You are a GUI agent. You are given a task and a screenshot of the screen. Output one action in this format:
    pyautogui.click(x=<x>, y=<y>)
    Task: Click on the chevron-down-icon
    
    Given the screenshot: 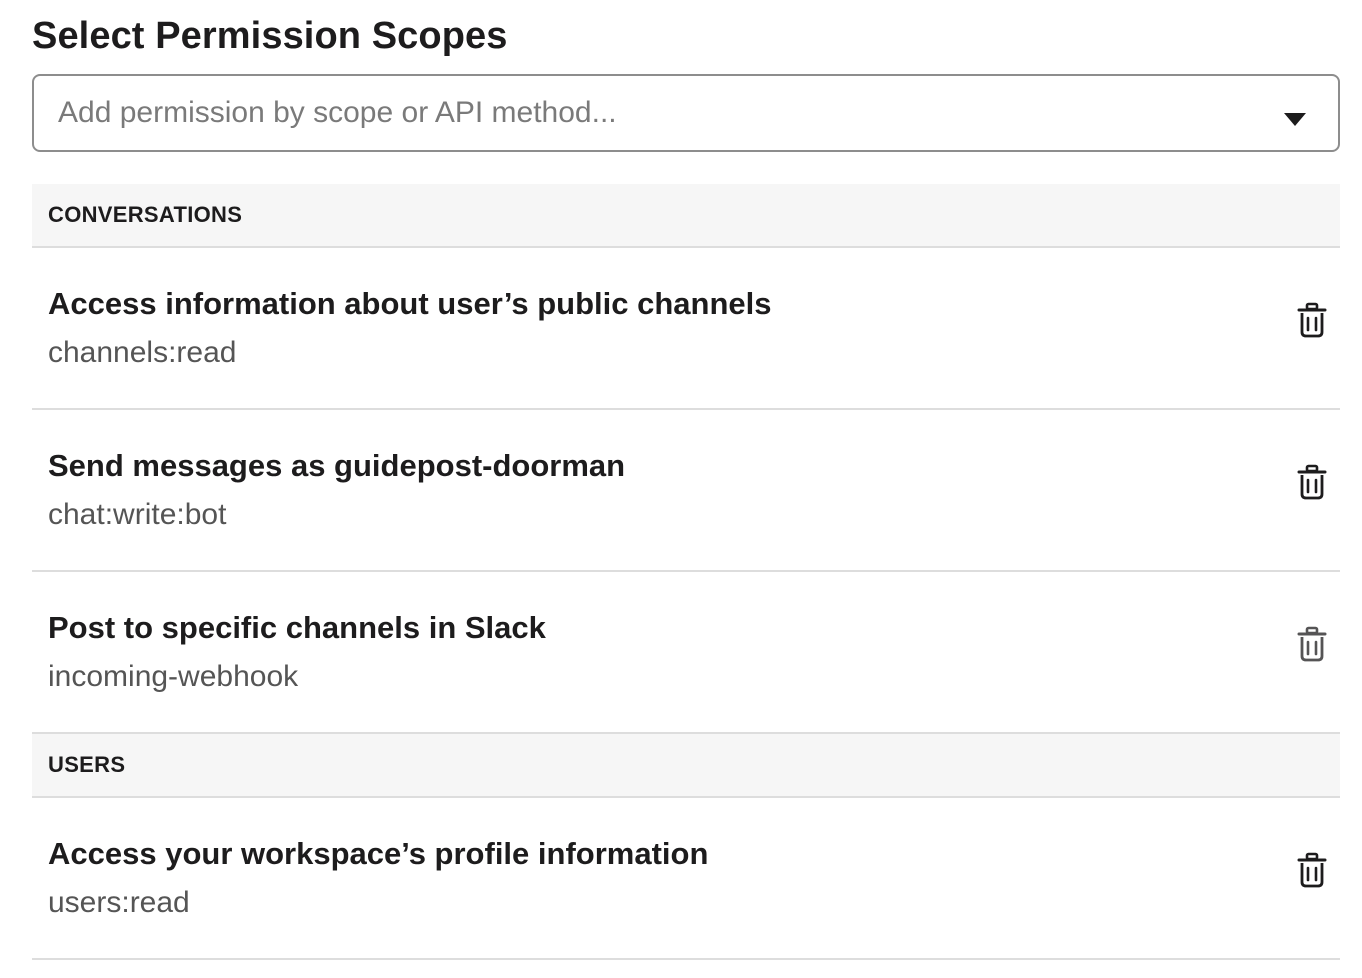 What is the action you would take?
    pyautogui.click(x=1295, y=119)
    